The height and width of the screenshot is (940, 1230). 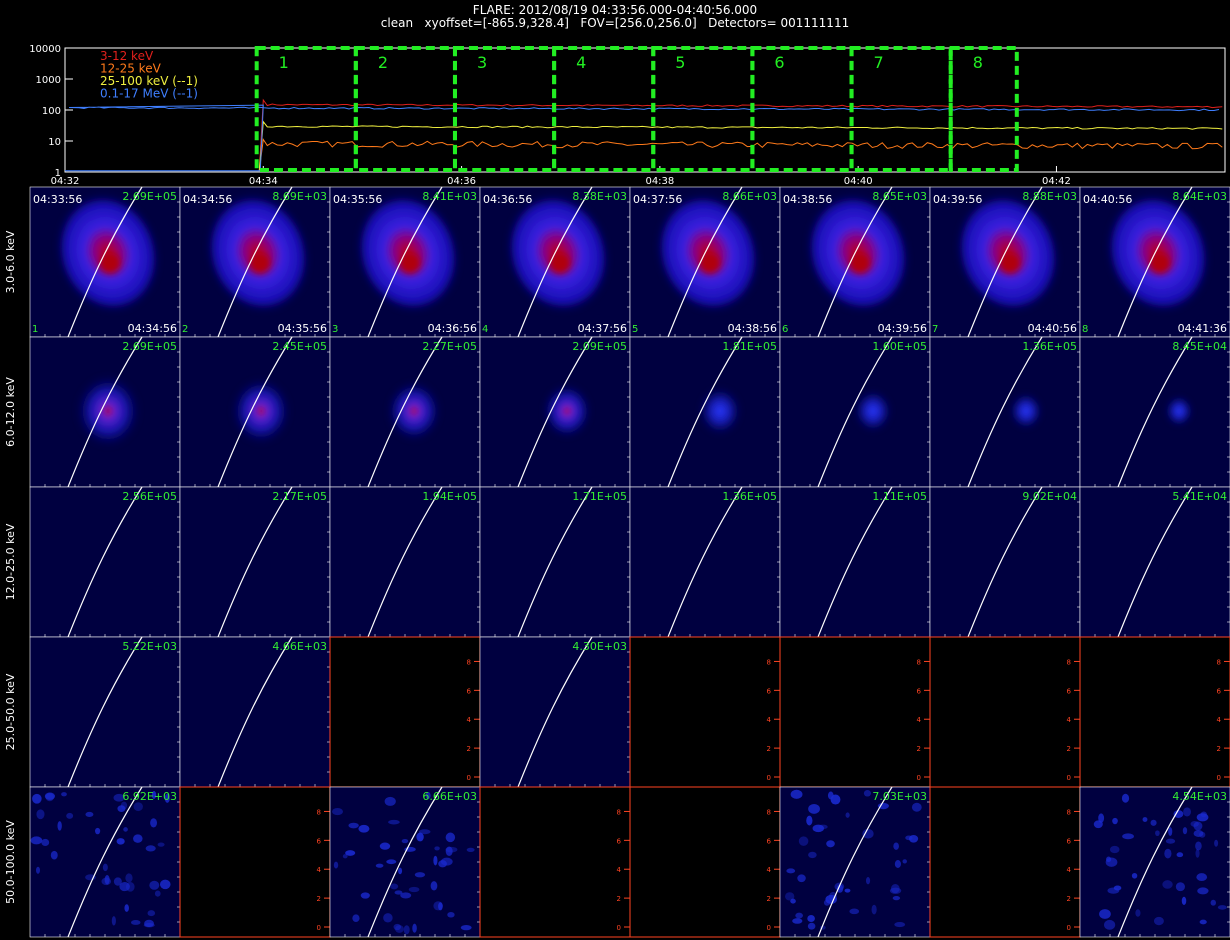 What do you see at coordinates (149, 196) in the screenshot?
I see `peak-value-label: 2.69E+05` at bounding box center [149, 196].